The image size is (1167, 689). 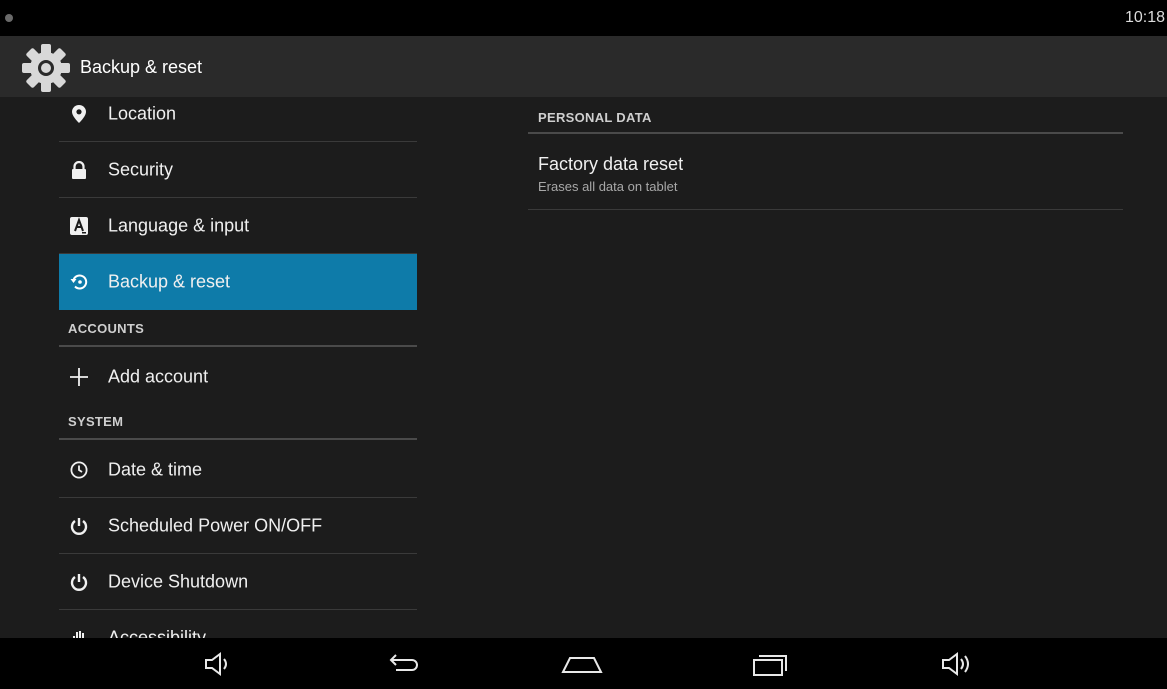 I want to click on action-bar: Backup & reset, so click(x=583, y=66).